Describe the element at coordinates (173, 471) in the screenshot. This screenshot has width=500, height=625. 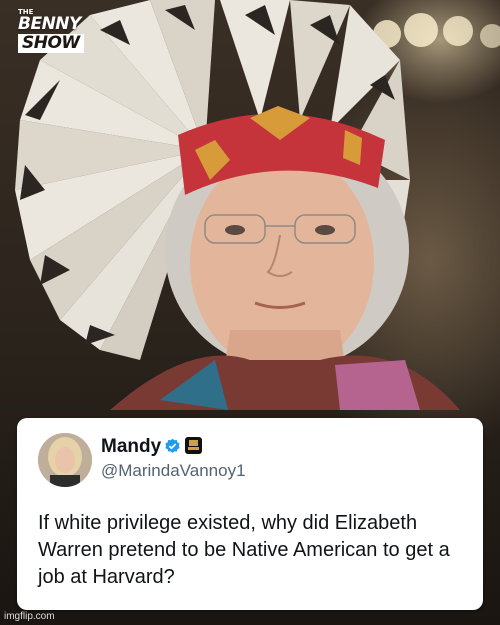
I see `user-handle: @MarindaVannoy1` at that location.